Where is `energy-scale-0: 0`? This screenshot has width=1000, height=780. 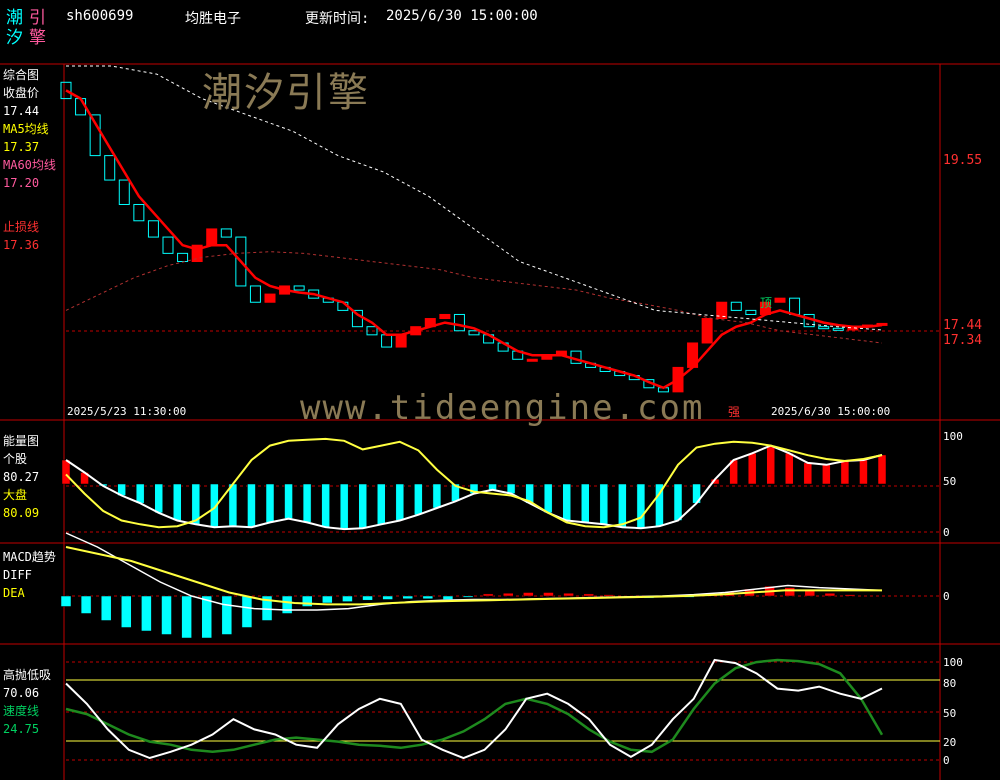 energy-scale-0: 0 is located at coordinates (946, 532).